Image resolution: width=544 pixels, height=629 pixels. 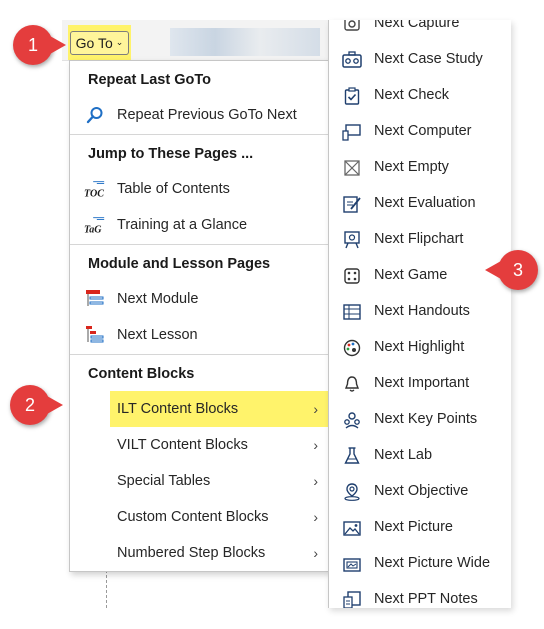 I want to click on submenu-item-label: Next Important, so click(x=422, y=383).